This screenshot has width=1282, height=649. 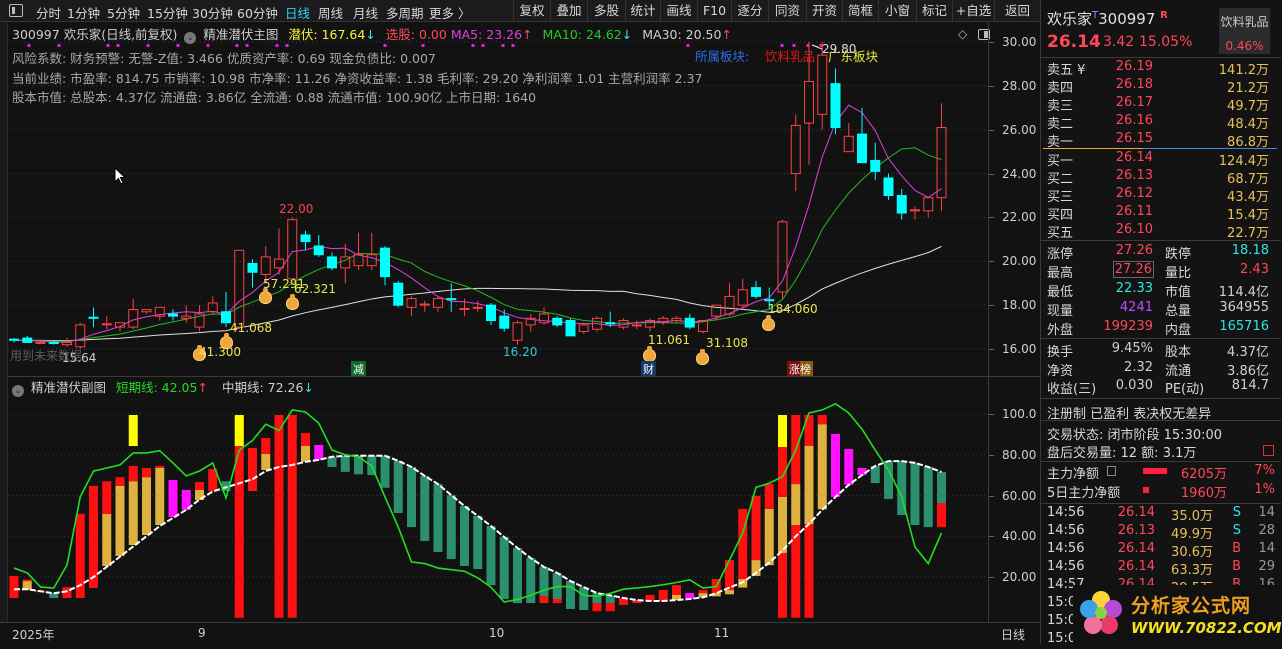 What do you see at coordinates (962, 34) in the screenshot?
I see `diamond-icon: ◇` at bounding box center [962, 34].